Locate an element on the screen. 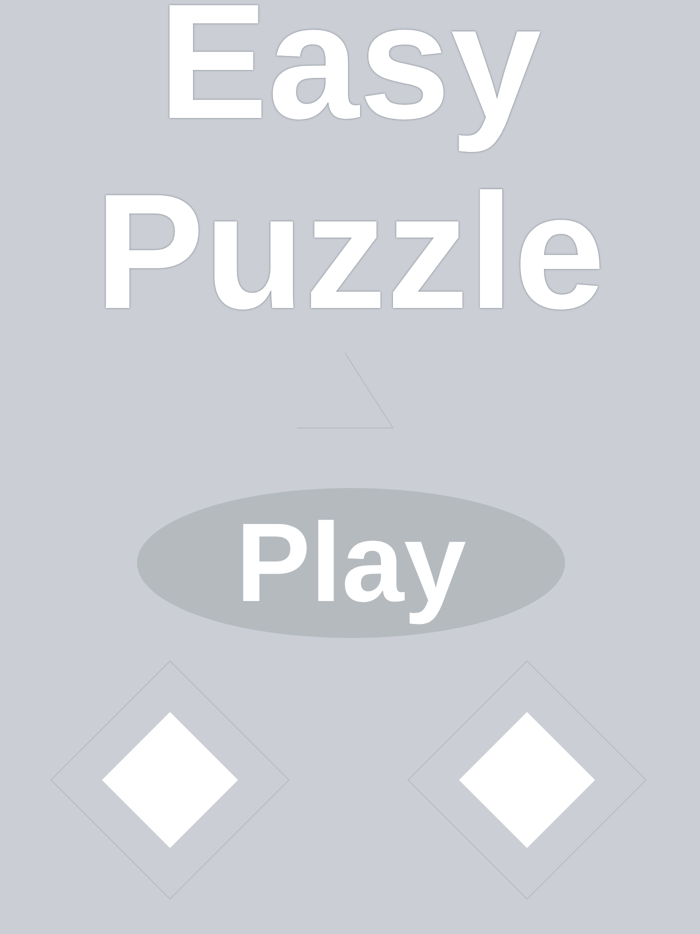 The width and height of the screenshot is (700, 934). play-button: Play is located at coordinates (351, 563).